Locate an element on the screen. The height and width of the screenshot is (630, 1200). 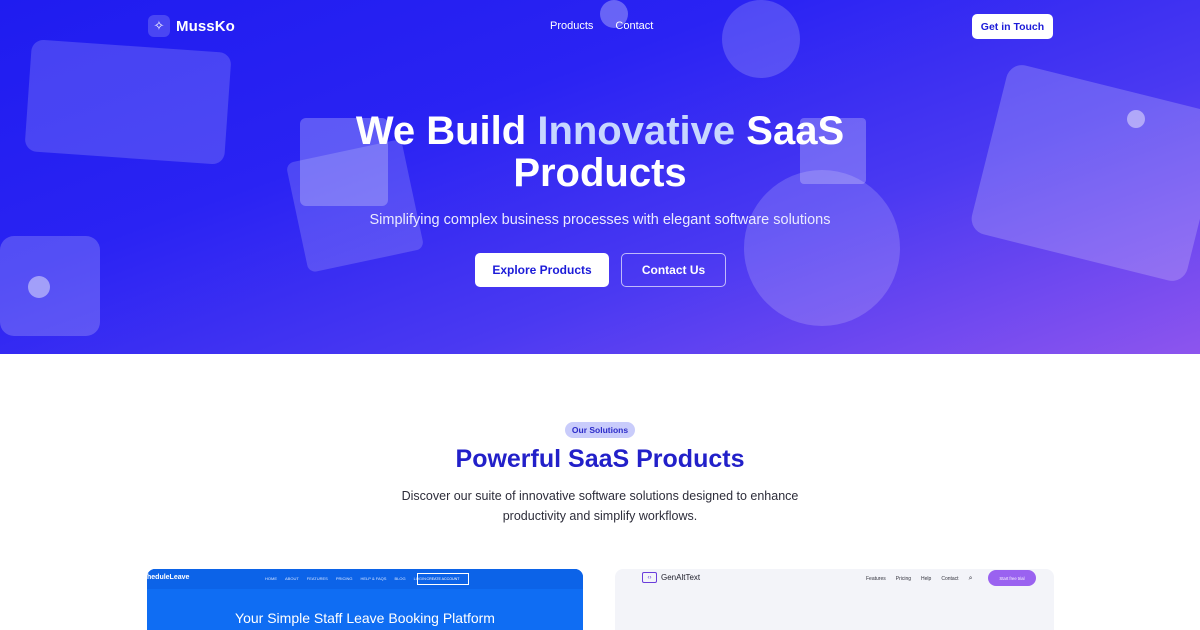
nav-link-products: Products is located at coordinates (571, 26).